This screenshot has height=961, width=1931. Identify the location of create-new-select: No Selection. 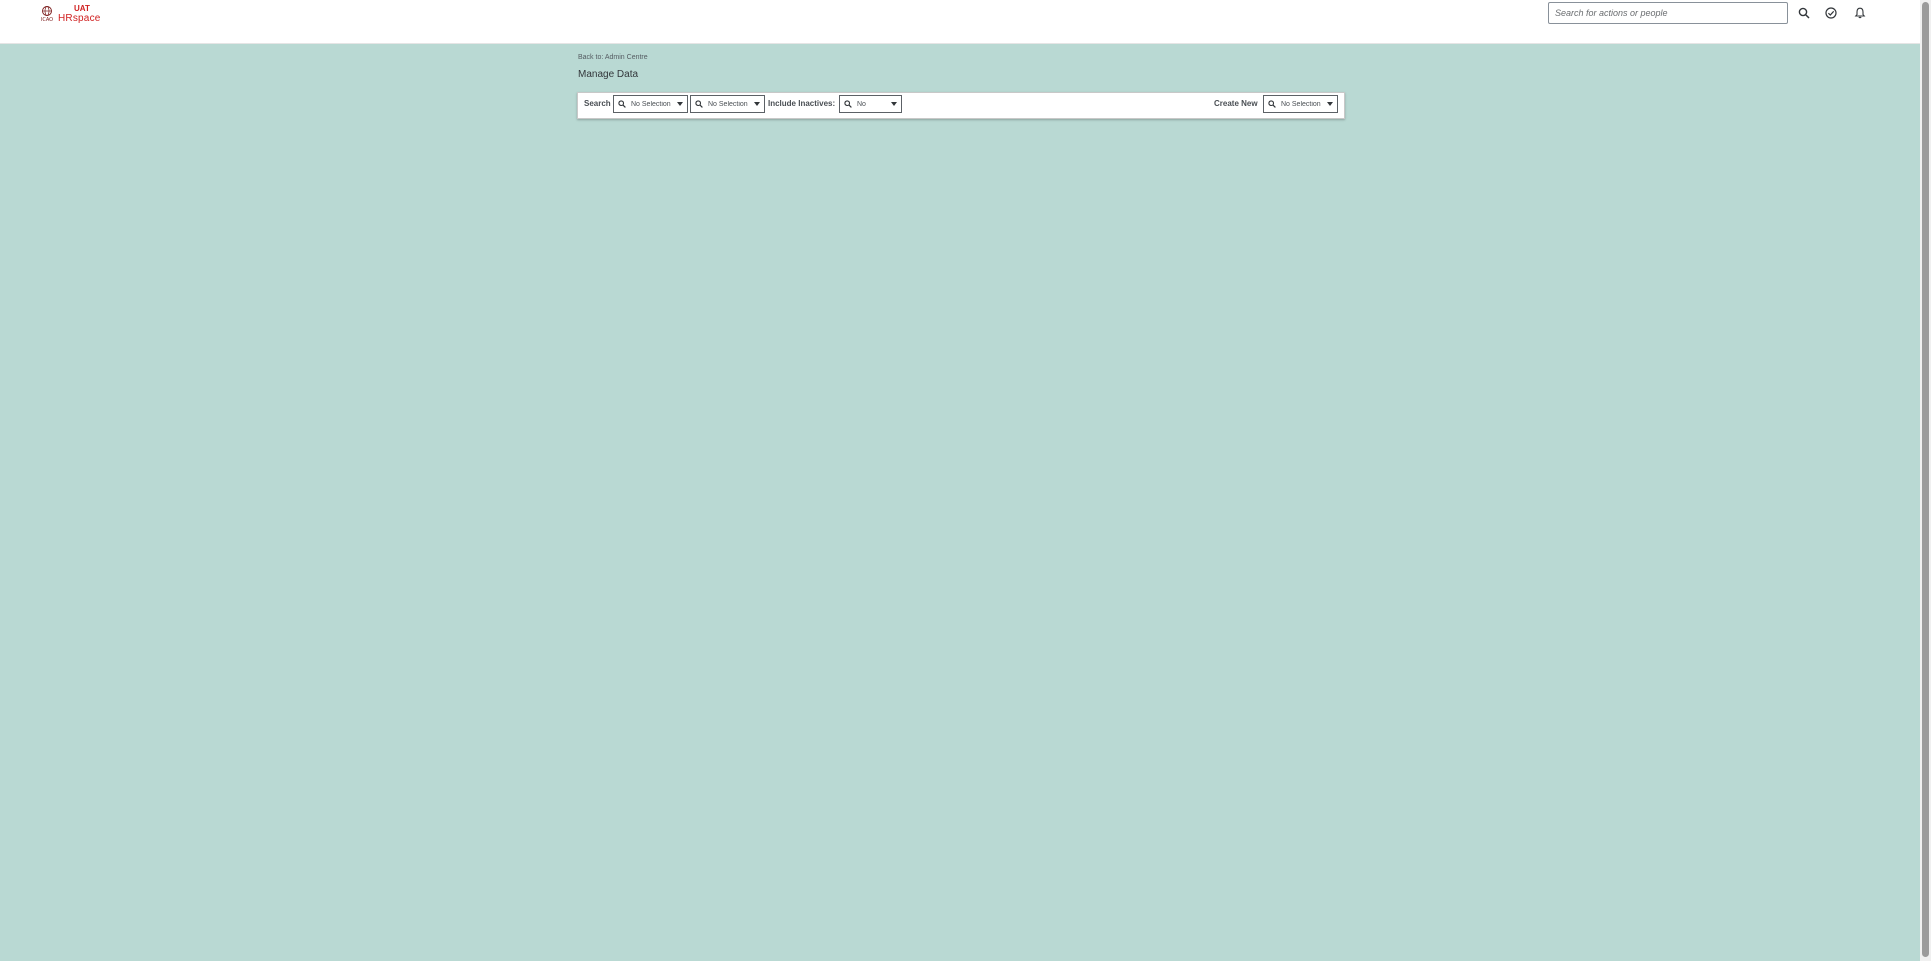
(1300, 104).